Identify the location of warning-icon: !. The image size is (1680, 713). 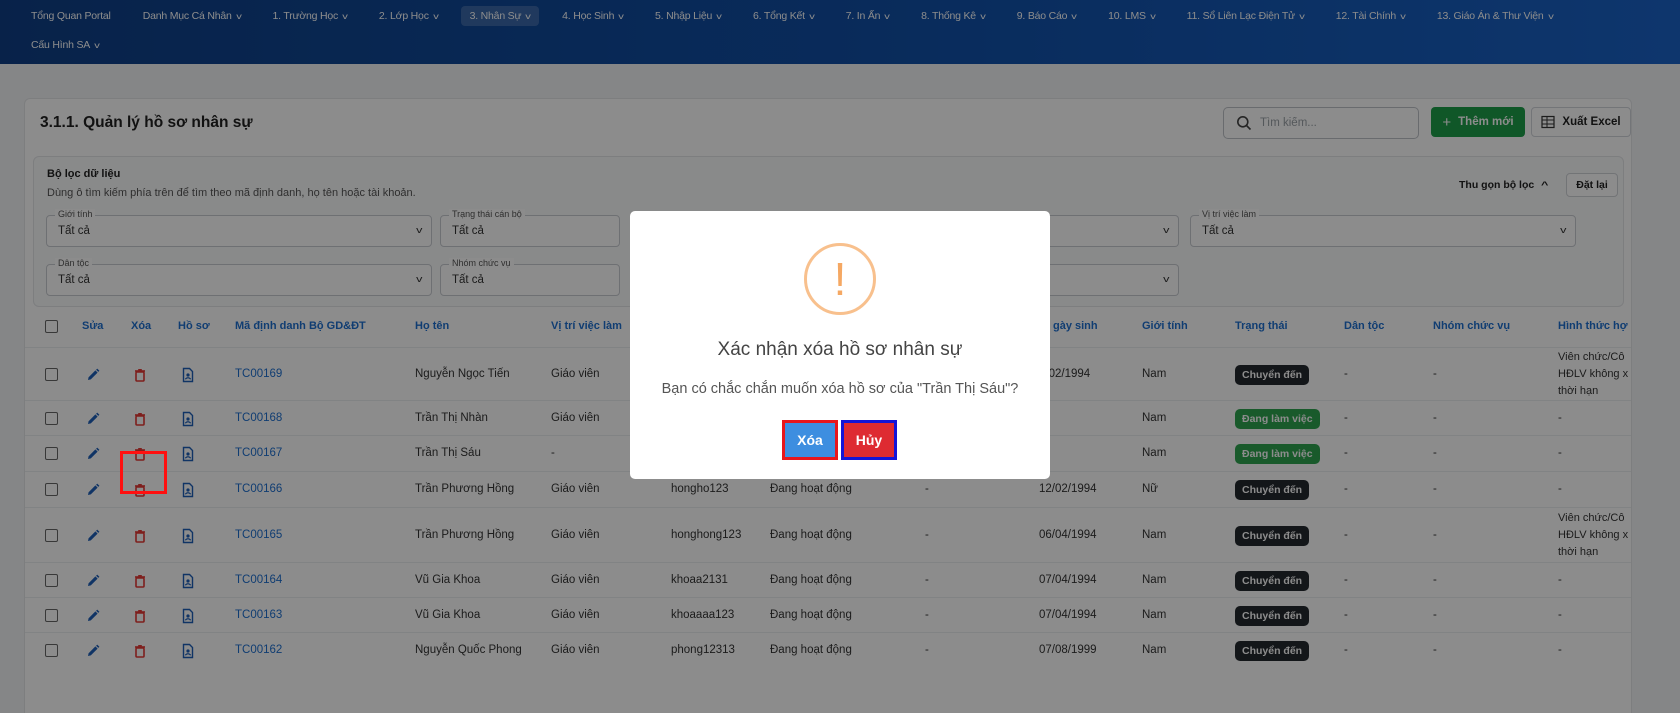
(840, 279).